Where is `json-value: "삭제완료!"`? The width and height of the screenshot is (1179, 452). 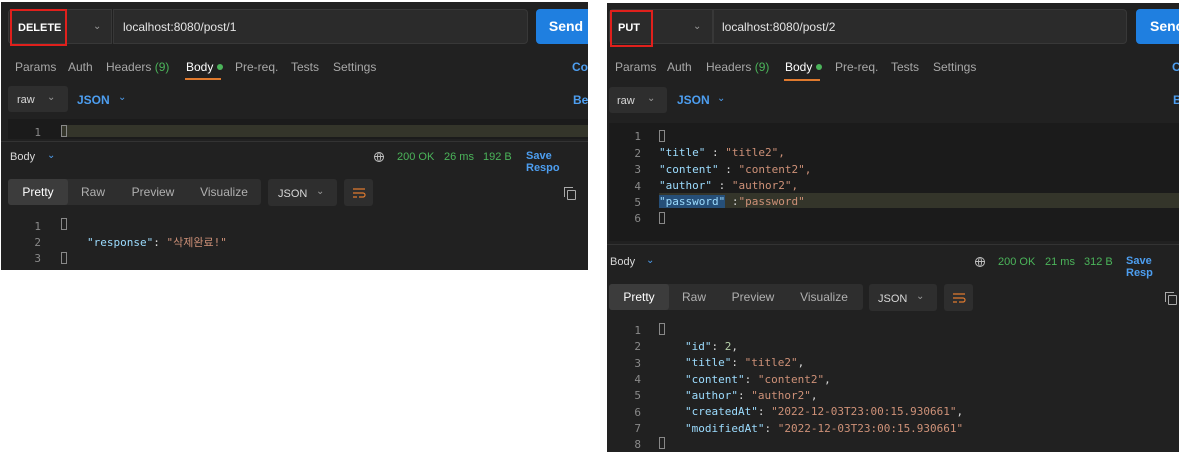
json-value: "삭제완료!" is located at coordinates (196, 242).